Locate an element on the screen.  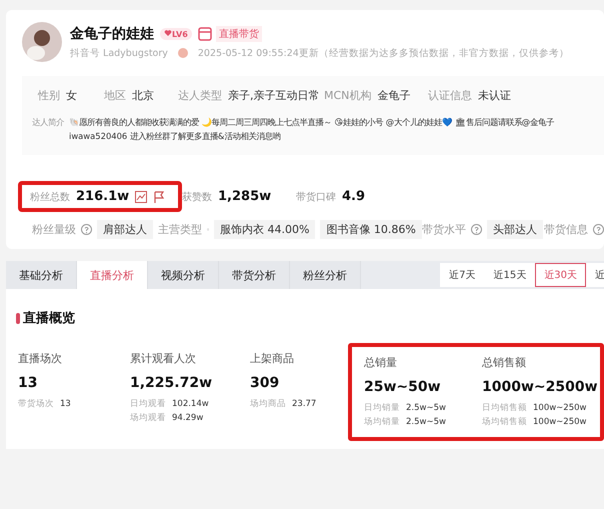
tab: 直播分析 is located at coordinates (112, 275).